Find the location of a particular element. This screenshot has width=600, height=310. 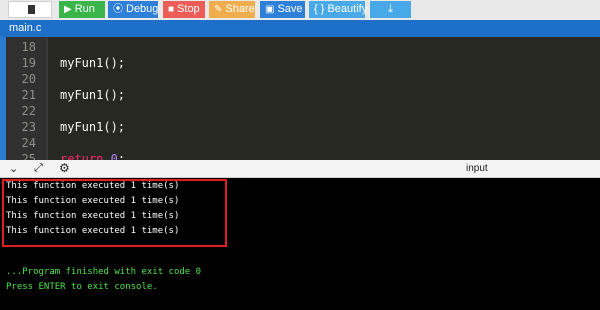

line-number: 20 is located at coordinates (28, 79).